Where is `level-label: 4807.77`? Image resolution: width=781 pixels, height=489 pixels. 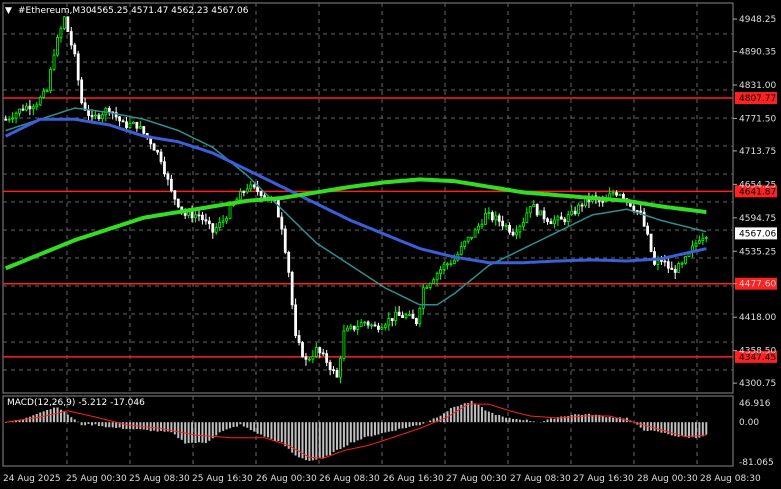
level-label: 4807.77 is located at coordinates (757, 99).